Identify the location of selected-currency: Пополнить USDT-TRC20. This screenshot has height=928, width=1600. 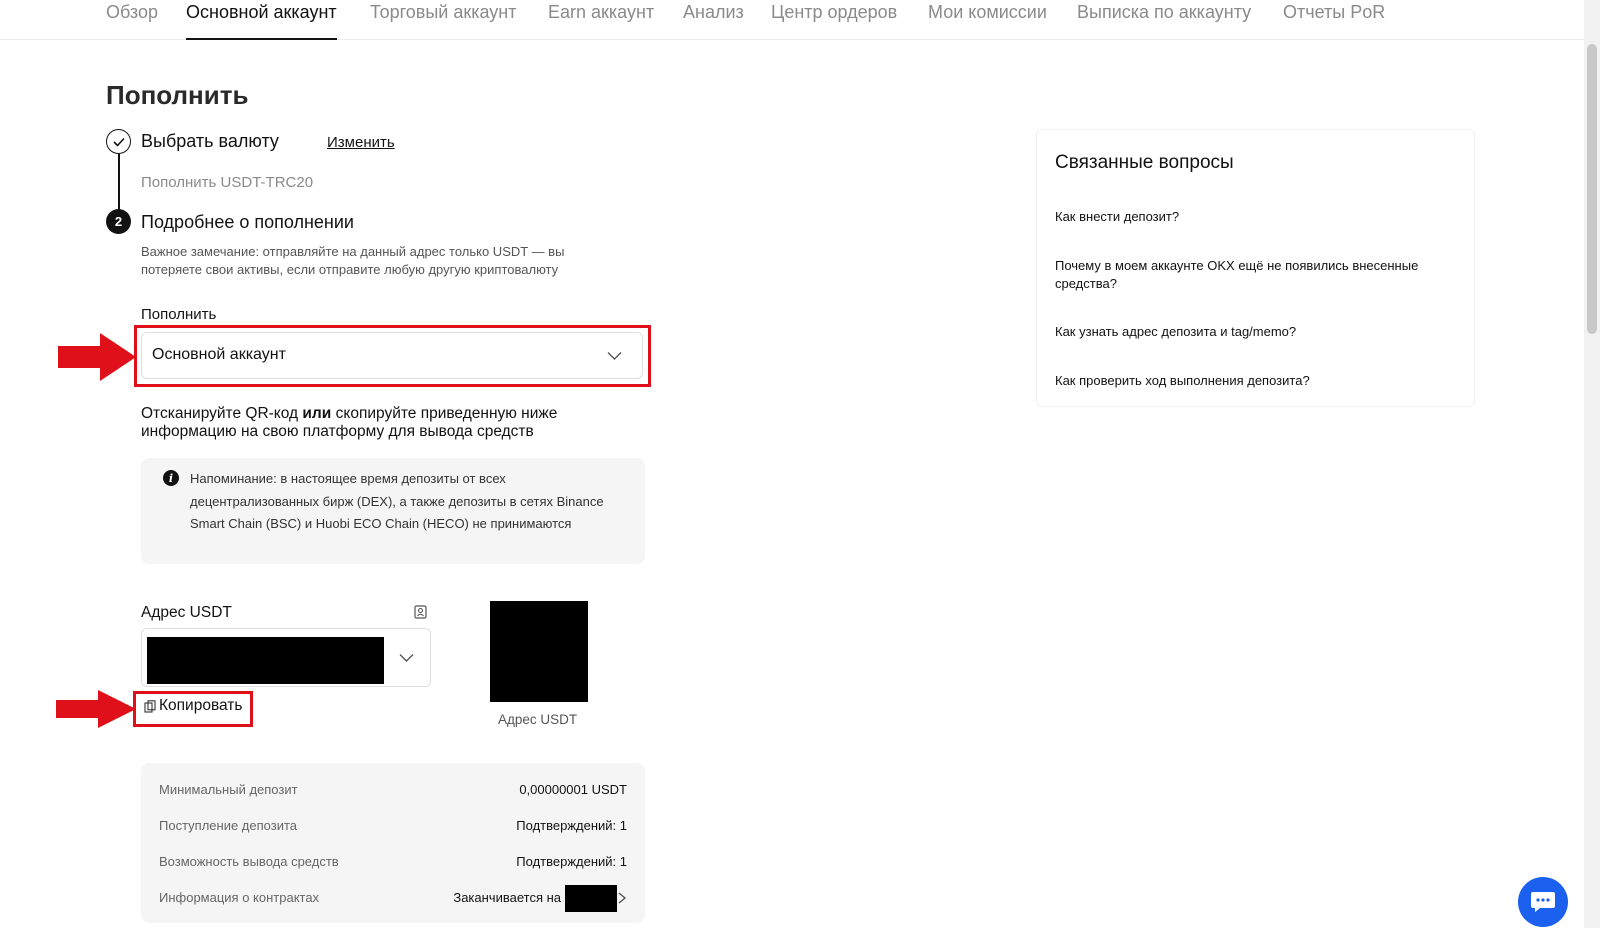
(227, 182).